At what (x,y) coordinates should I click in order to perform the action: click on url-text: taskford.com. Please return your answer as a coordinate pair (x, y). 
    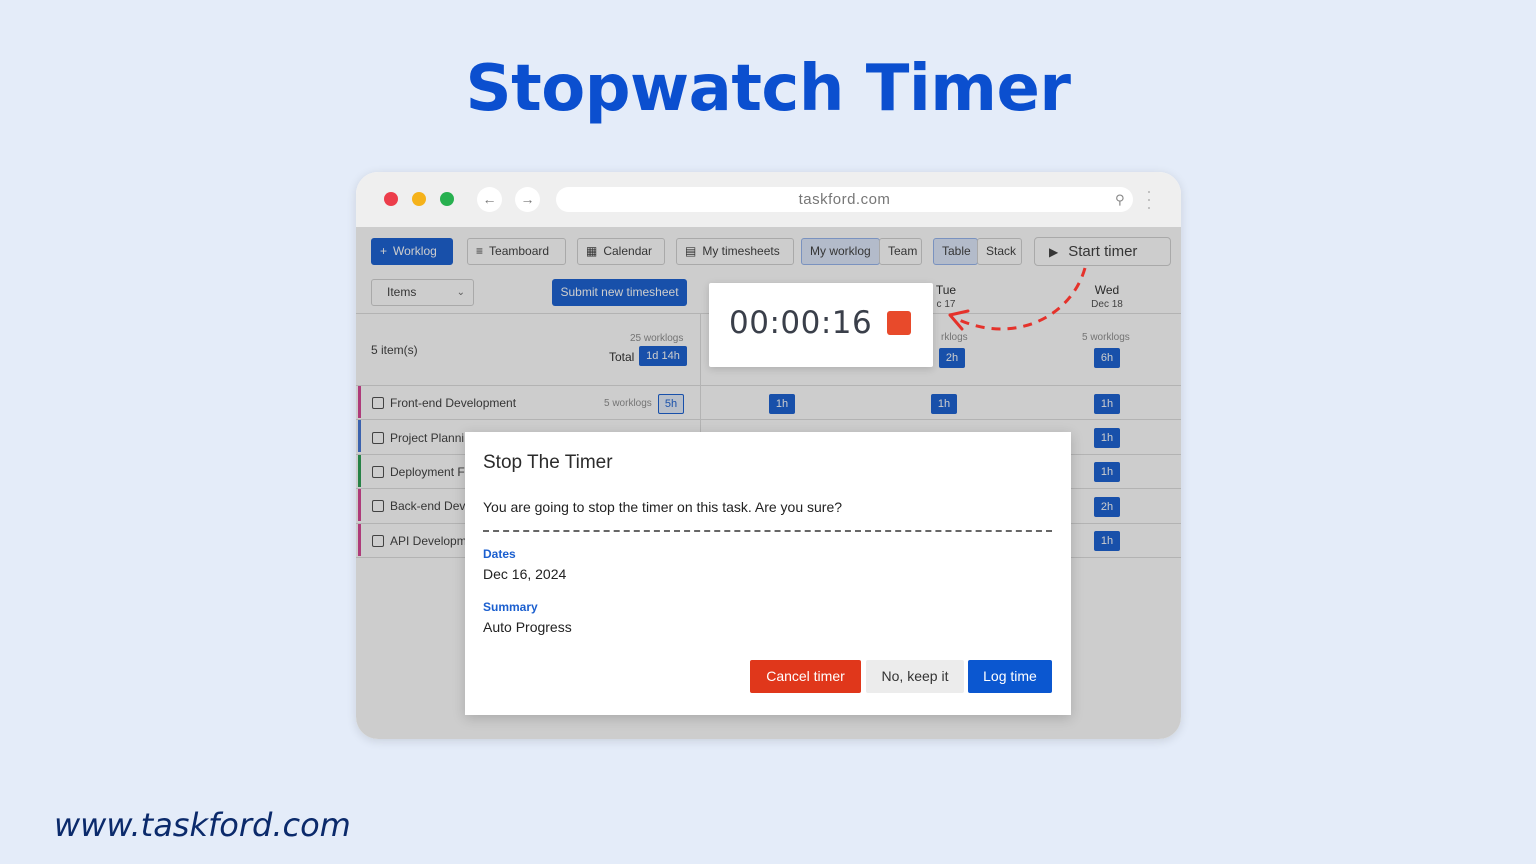
    Looking at the image, I should click on (844, 199).